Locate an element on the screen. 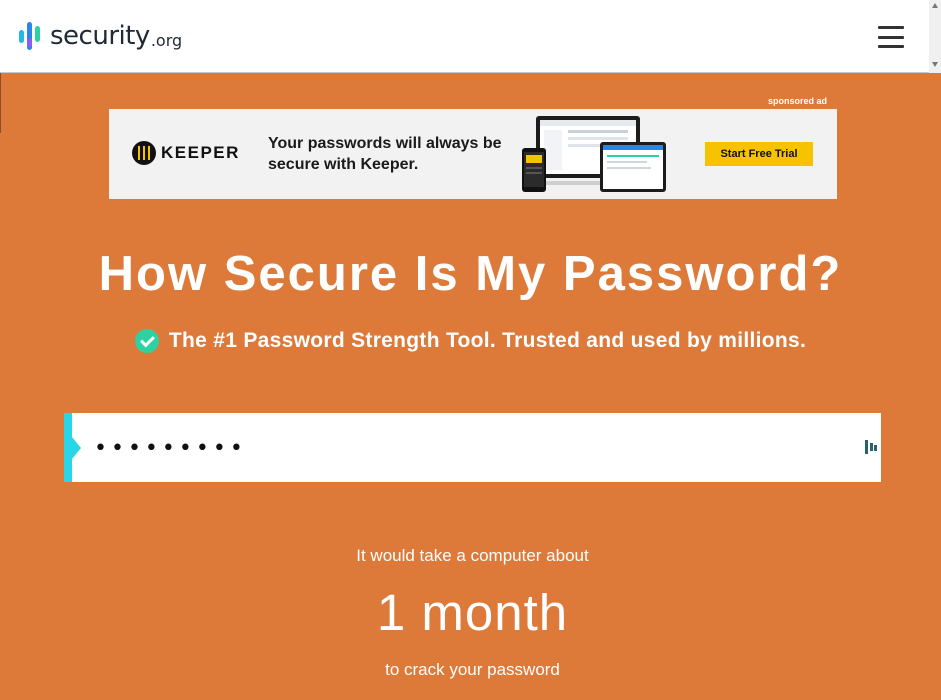 This screenshot has width=941, height=700. field-accent-bar is located at coordinates (68, 447).